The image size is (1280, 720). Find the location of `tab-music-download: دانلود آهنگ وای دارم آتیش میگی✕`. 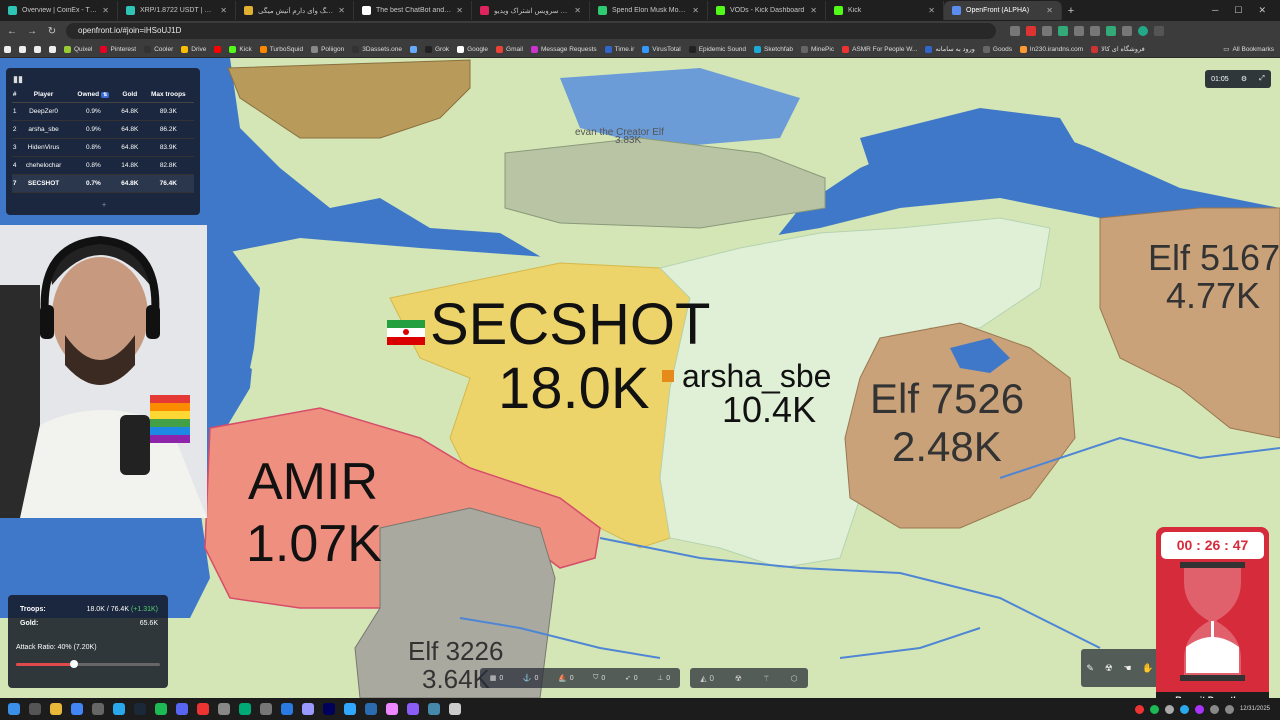

tab-music-download: دانلود آهنگ وای دارم آتیش میگی✕ is located at coordinates (295, 10).